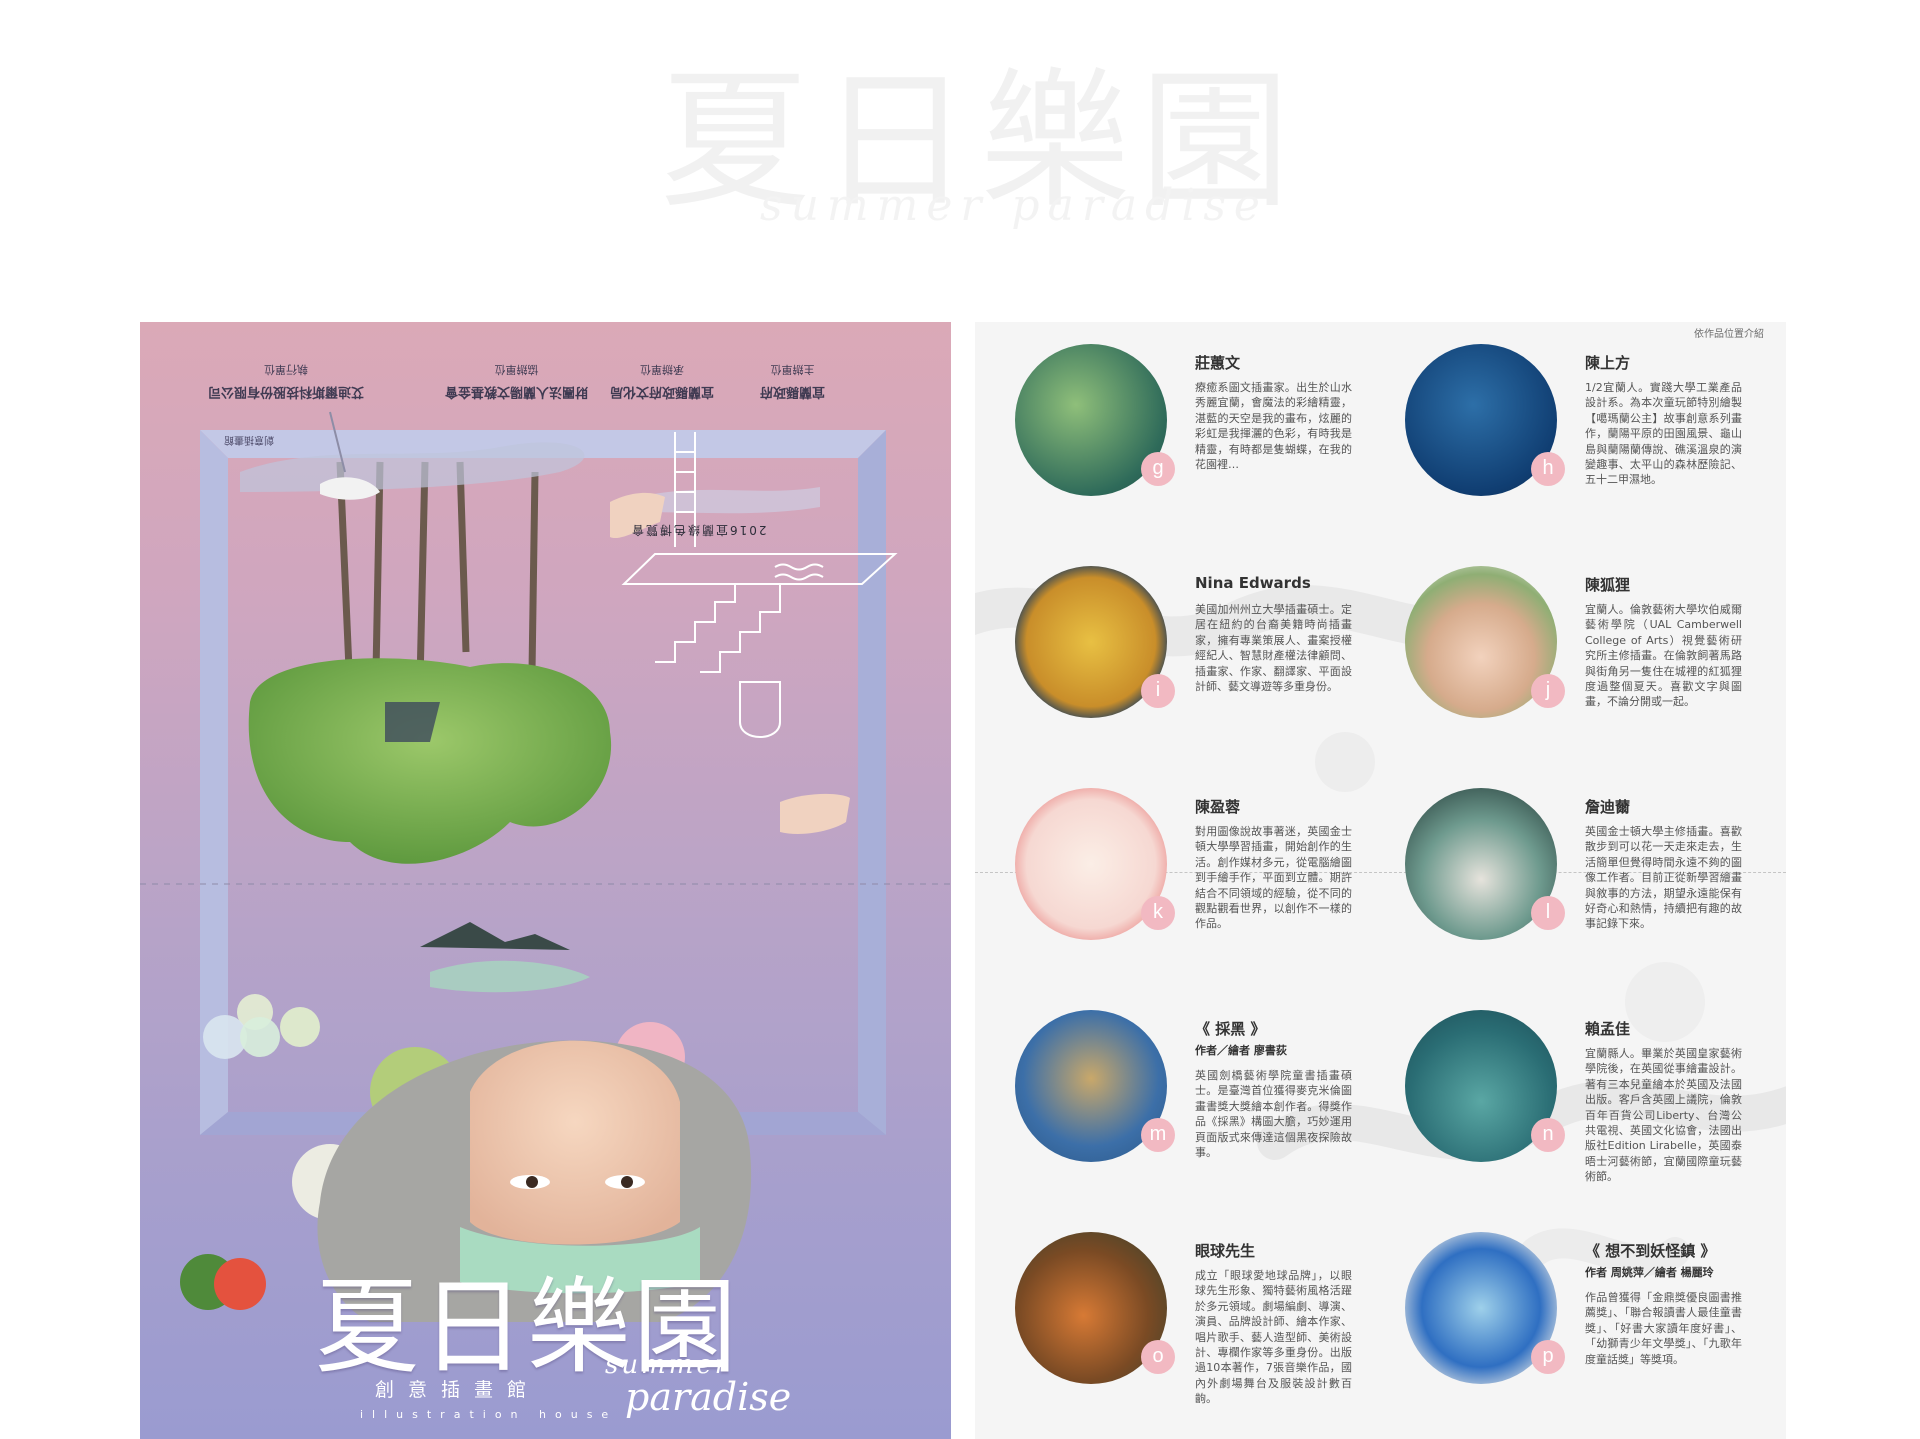 This screenshot has height=1439, width=1920. Describe the element at coordinates (1218, 363) in the screenshot. I see `artist-name: 莊蕙文` at that location.